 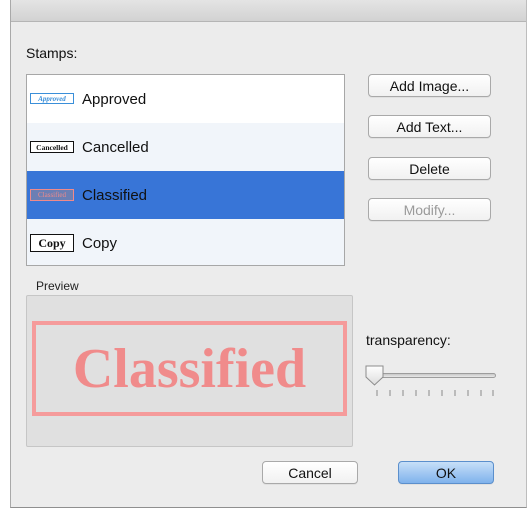 I want to click on transparency-slider-ticks, so click(x=435, y=393).